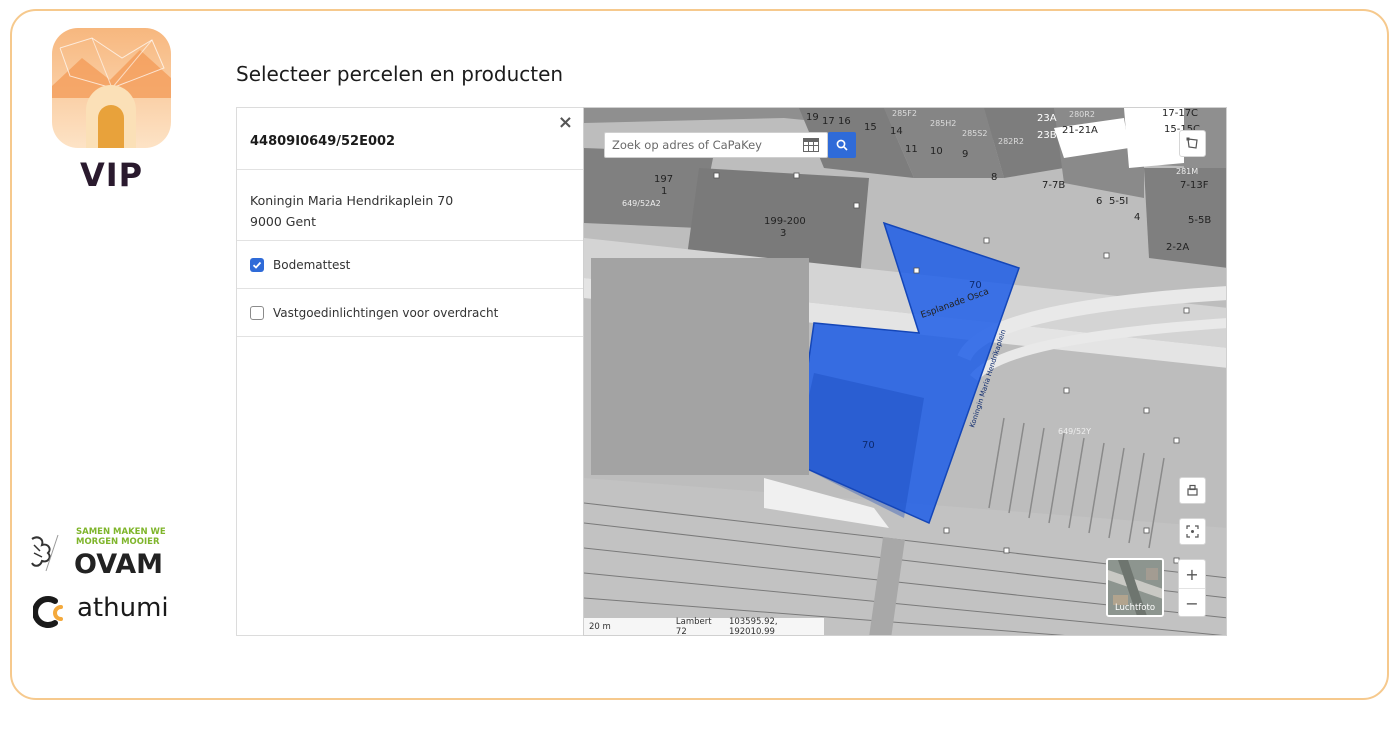  I want to click on parcel-number: 7-13F, so click(1194, 185).